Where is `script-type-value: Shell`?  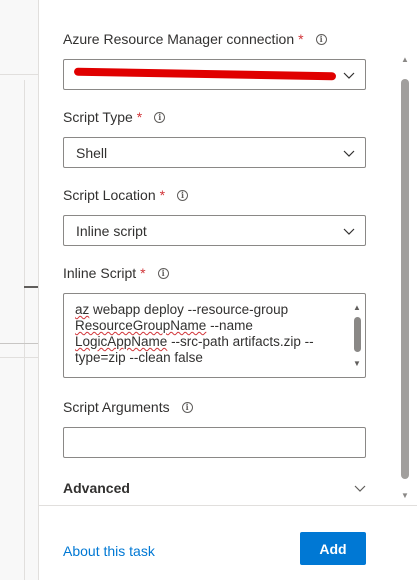
script-type-value: Shell is located at coordinates (92, 152).